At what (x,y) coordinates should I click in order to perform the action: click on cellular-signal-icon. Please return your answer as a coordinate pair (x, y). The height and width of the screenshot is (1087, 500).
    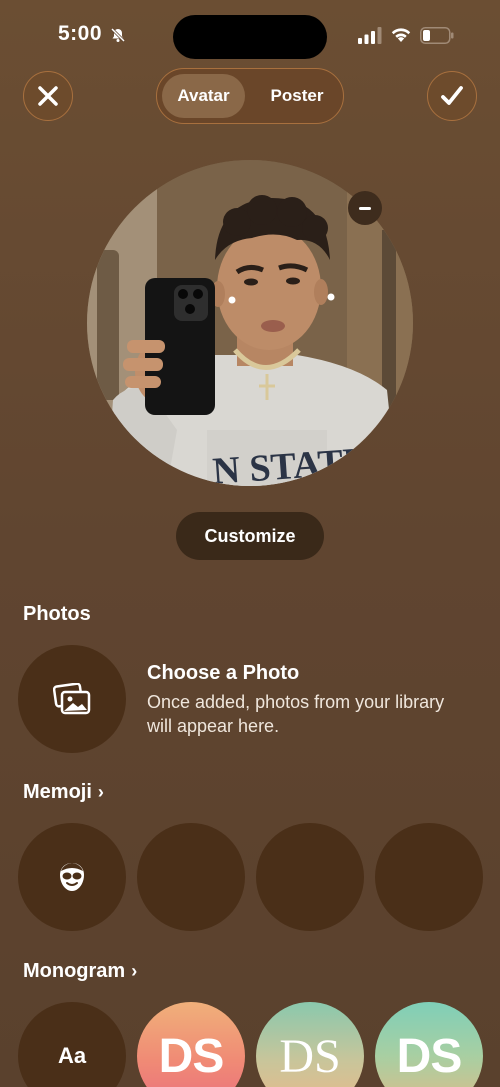
    Looking at the image, I should click on (370, 35).